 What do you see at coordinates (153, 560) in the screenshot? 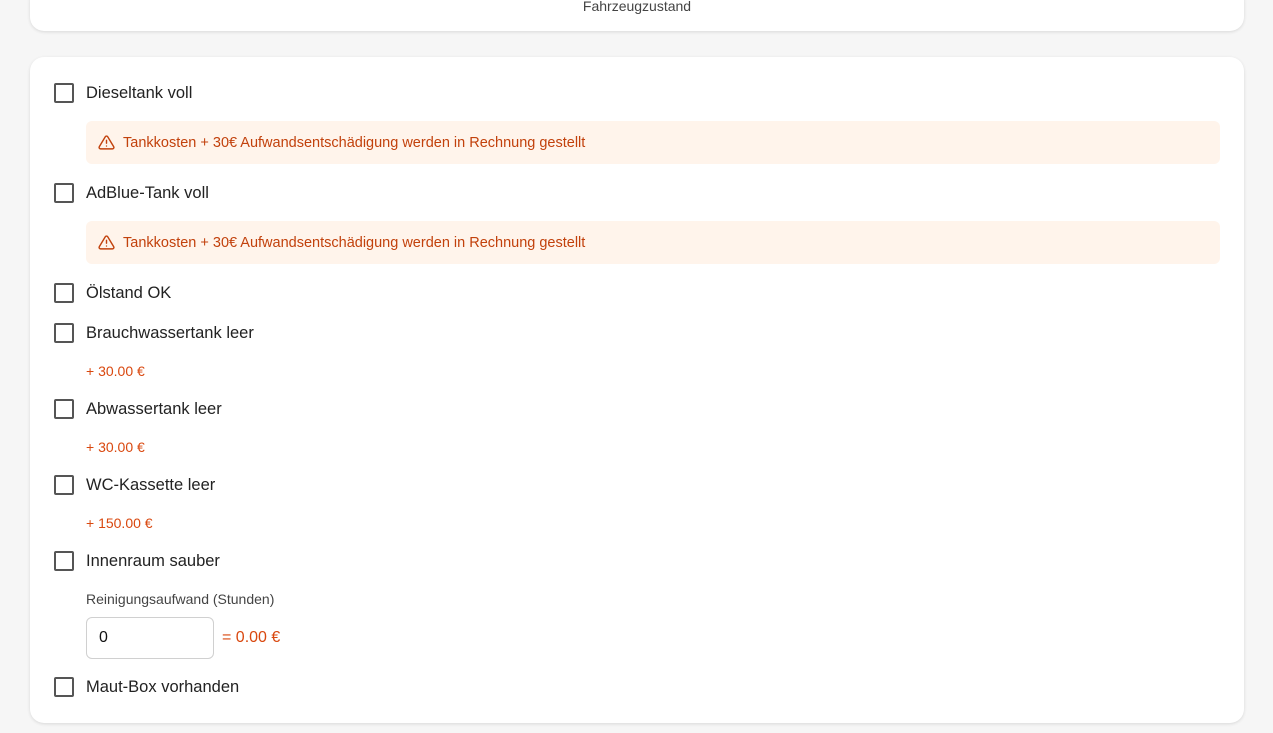
I see `checkbox-label-interior: Innenraum sauber` at bounding box center [153, 560].